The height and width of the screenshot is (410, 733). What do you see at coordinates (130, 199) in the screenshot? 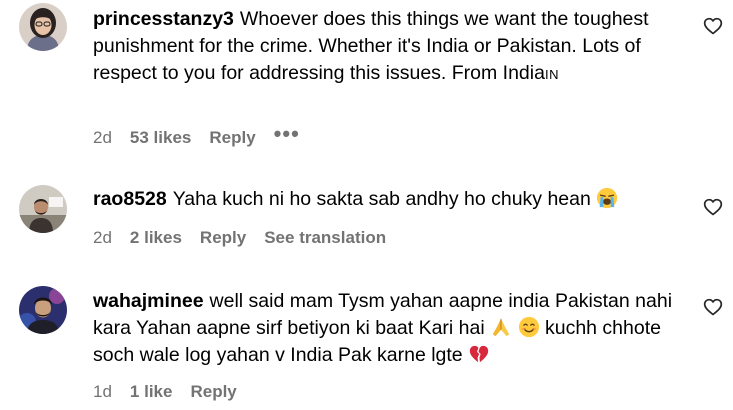
I see `username: rao8528` at bounding box center [130, 199].